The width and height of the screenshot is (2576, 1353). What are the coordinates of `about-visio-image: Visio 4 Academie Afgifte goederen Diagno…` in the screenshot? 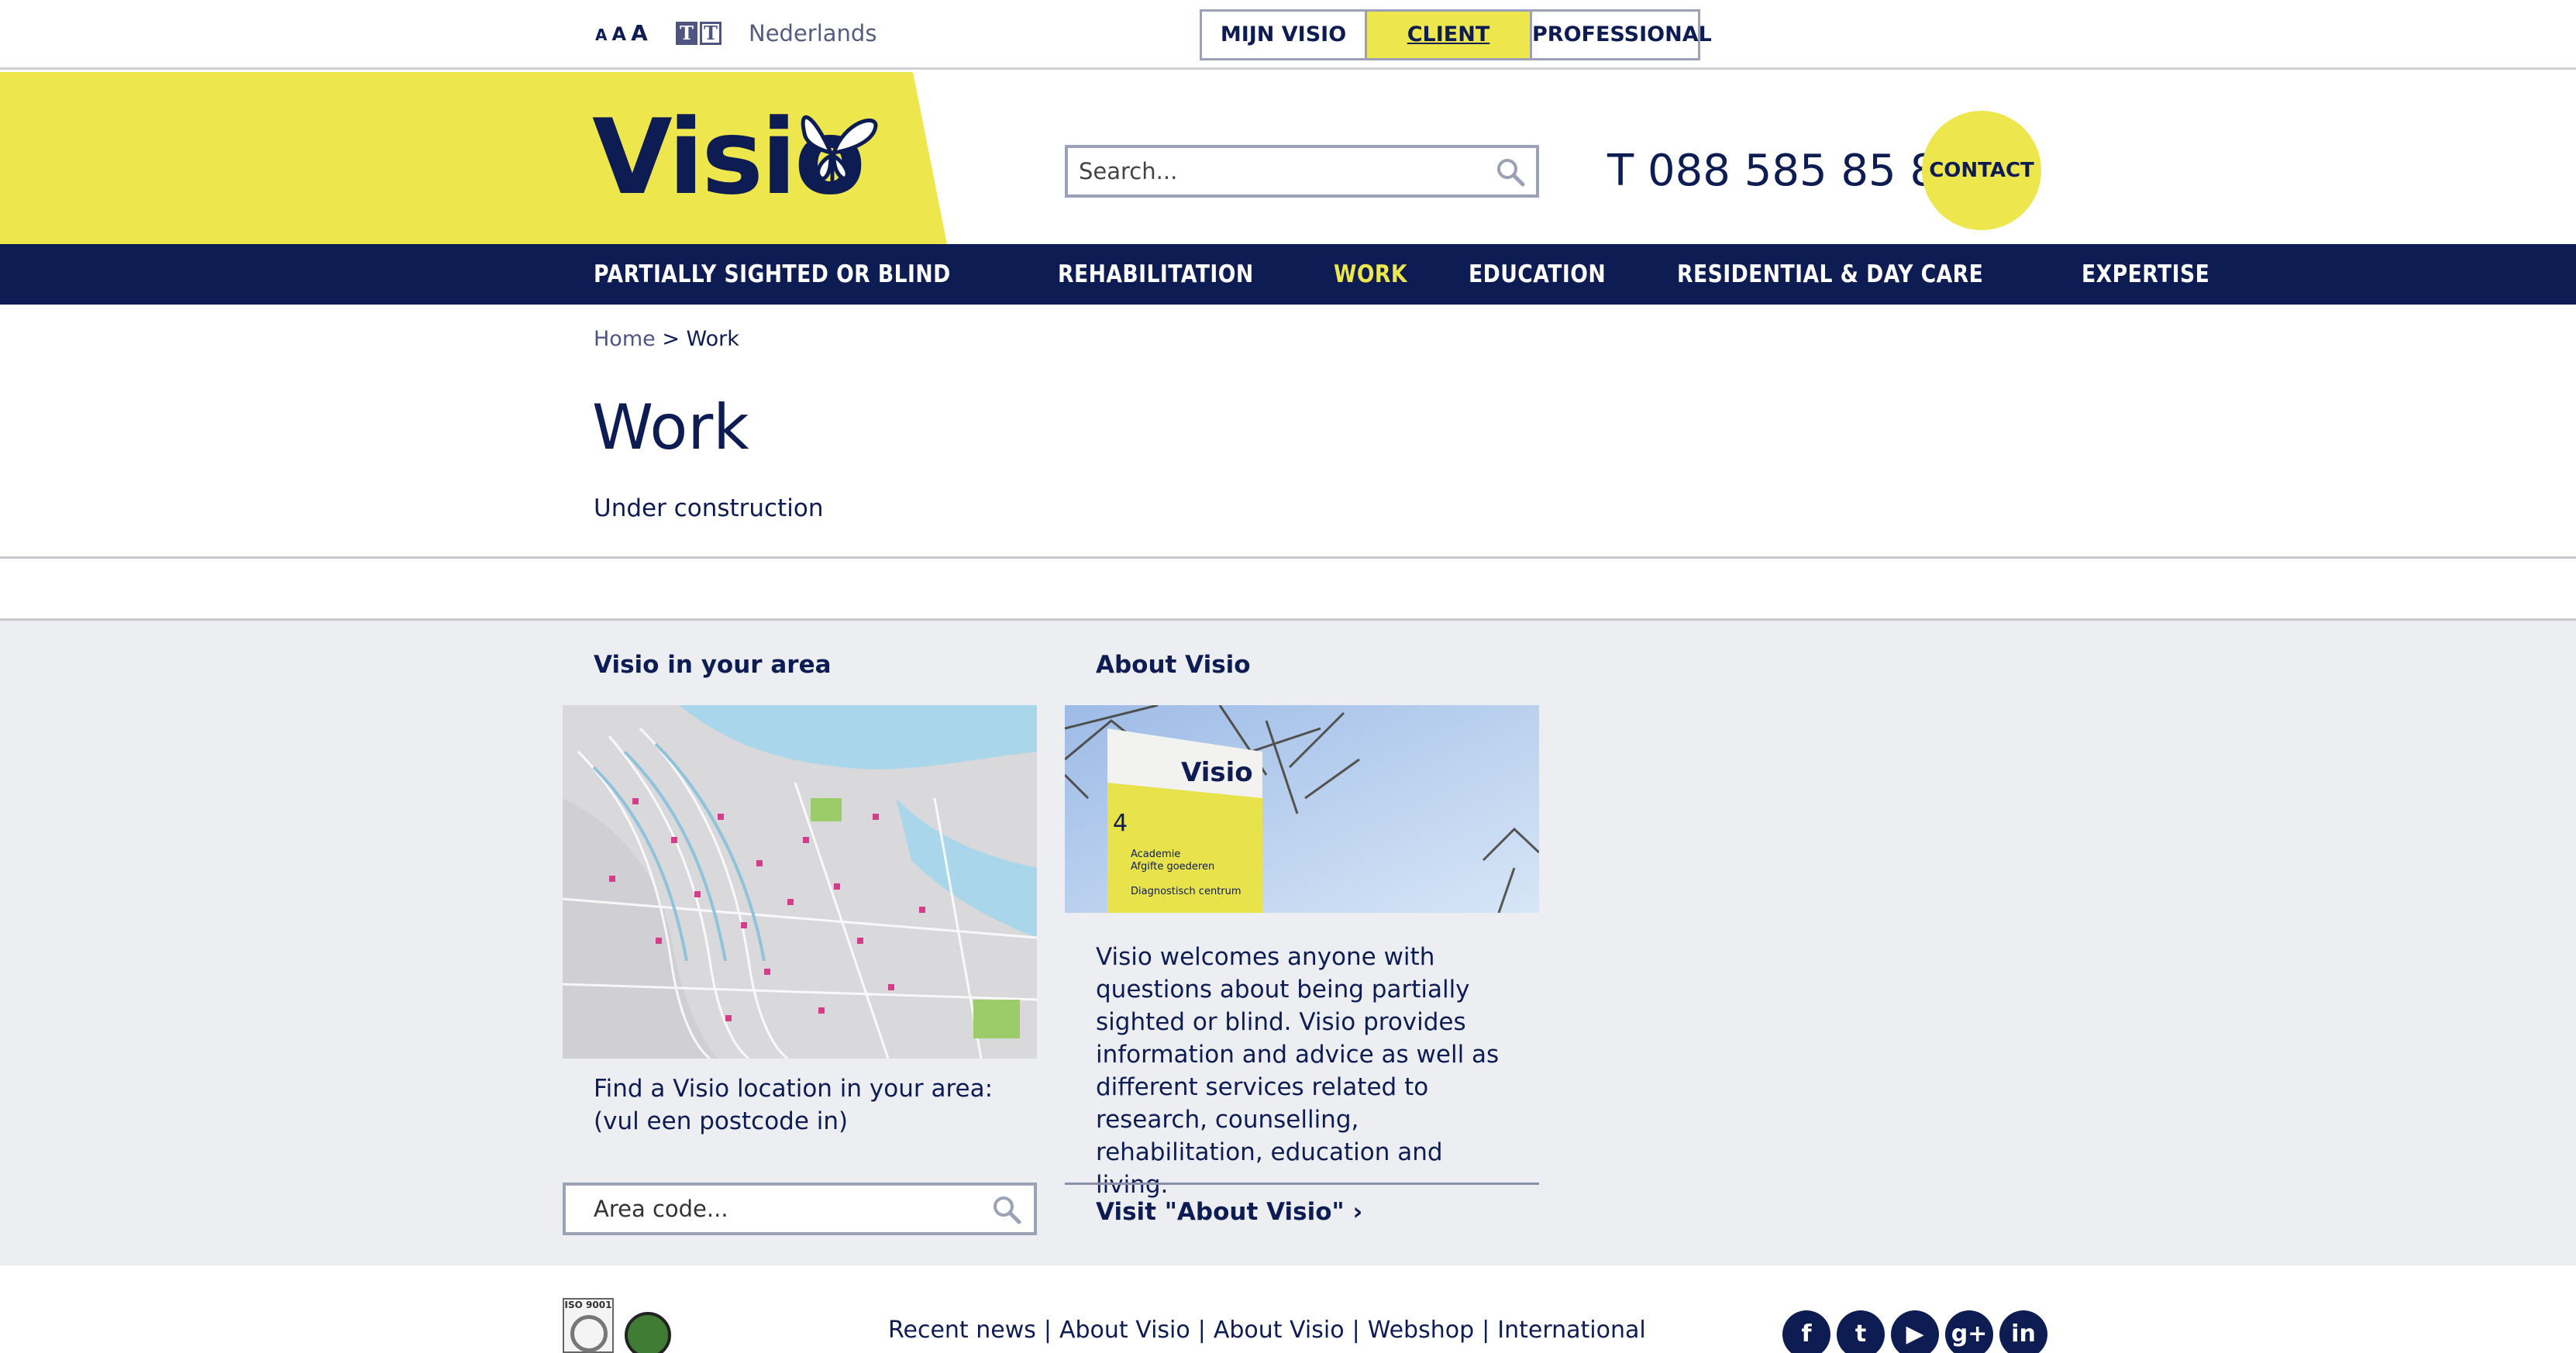 It's located at (1302, 809).